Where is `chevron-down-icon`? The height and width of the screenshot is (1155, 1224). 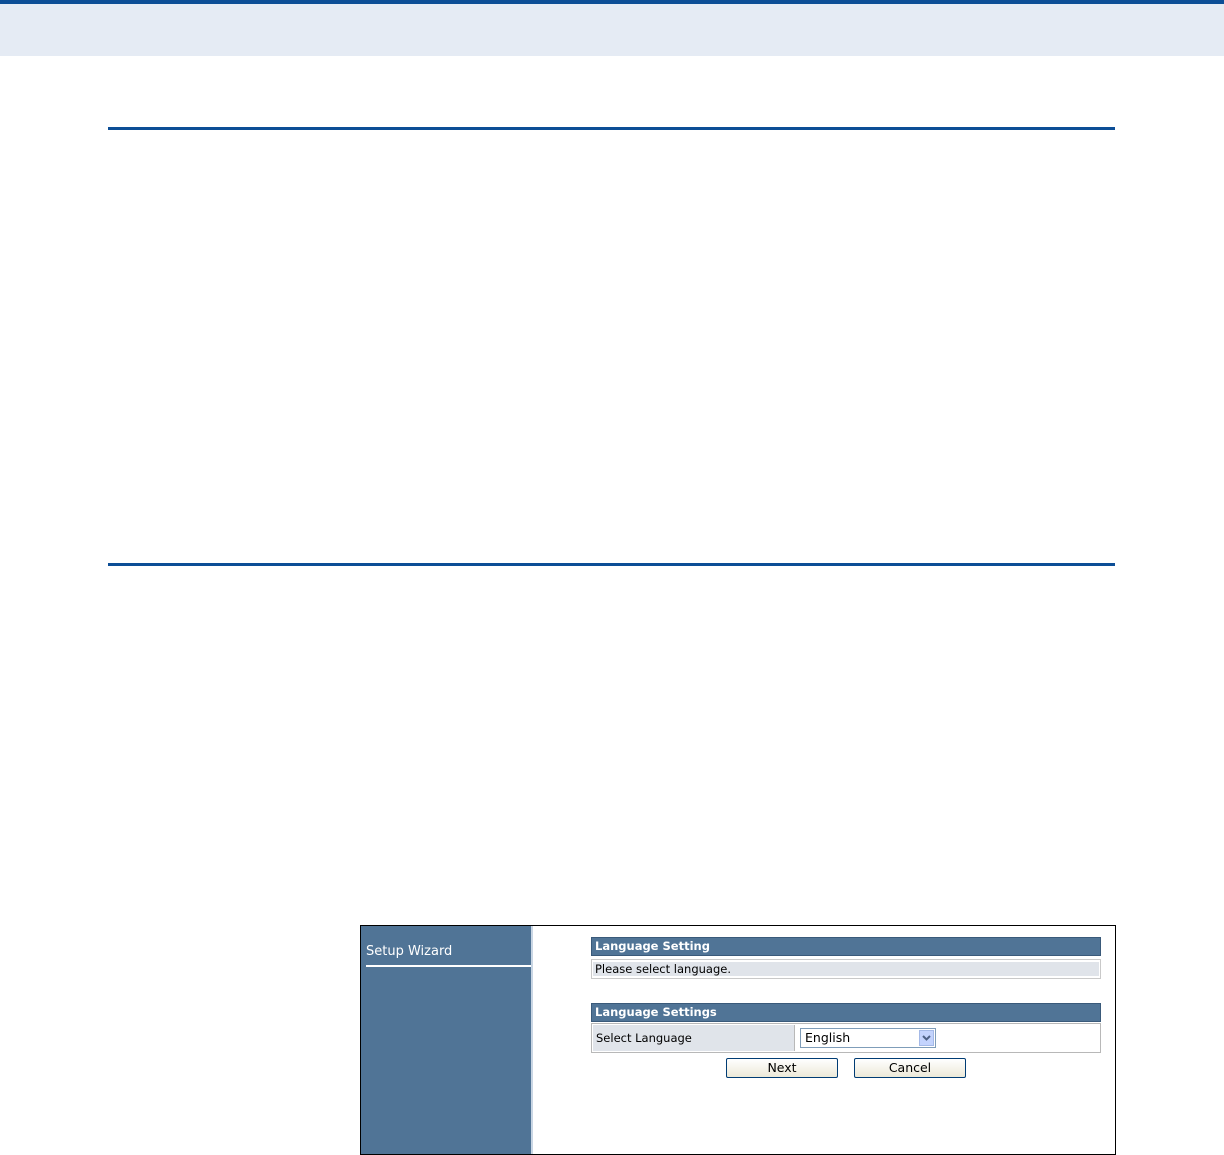 chevron-down-icon is located at coordinates (926, 1038).